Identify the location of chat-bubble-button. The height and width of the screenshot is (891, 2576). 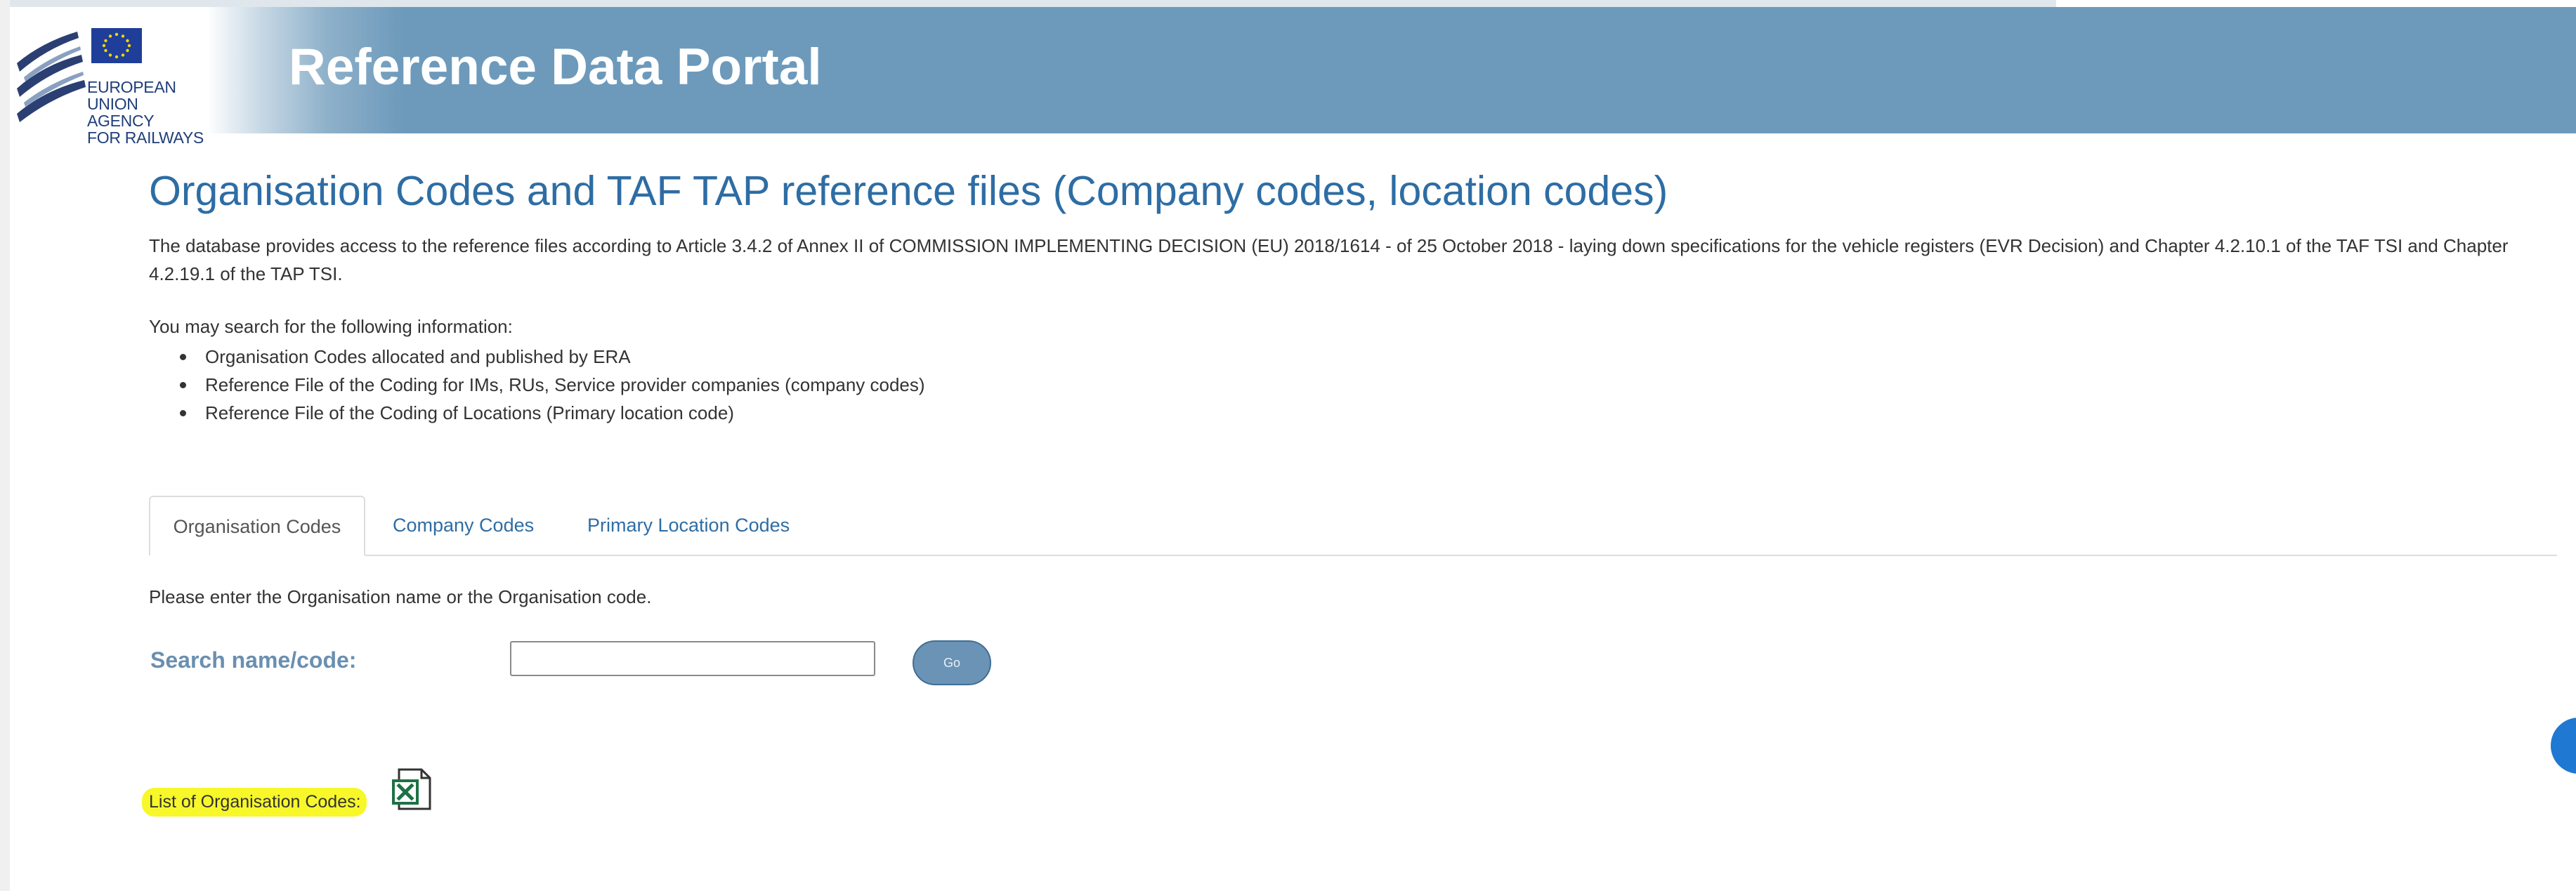
(2564, 746).